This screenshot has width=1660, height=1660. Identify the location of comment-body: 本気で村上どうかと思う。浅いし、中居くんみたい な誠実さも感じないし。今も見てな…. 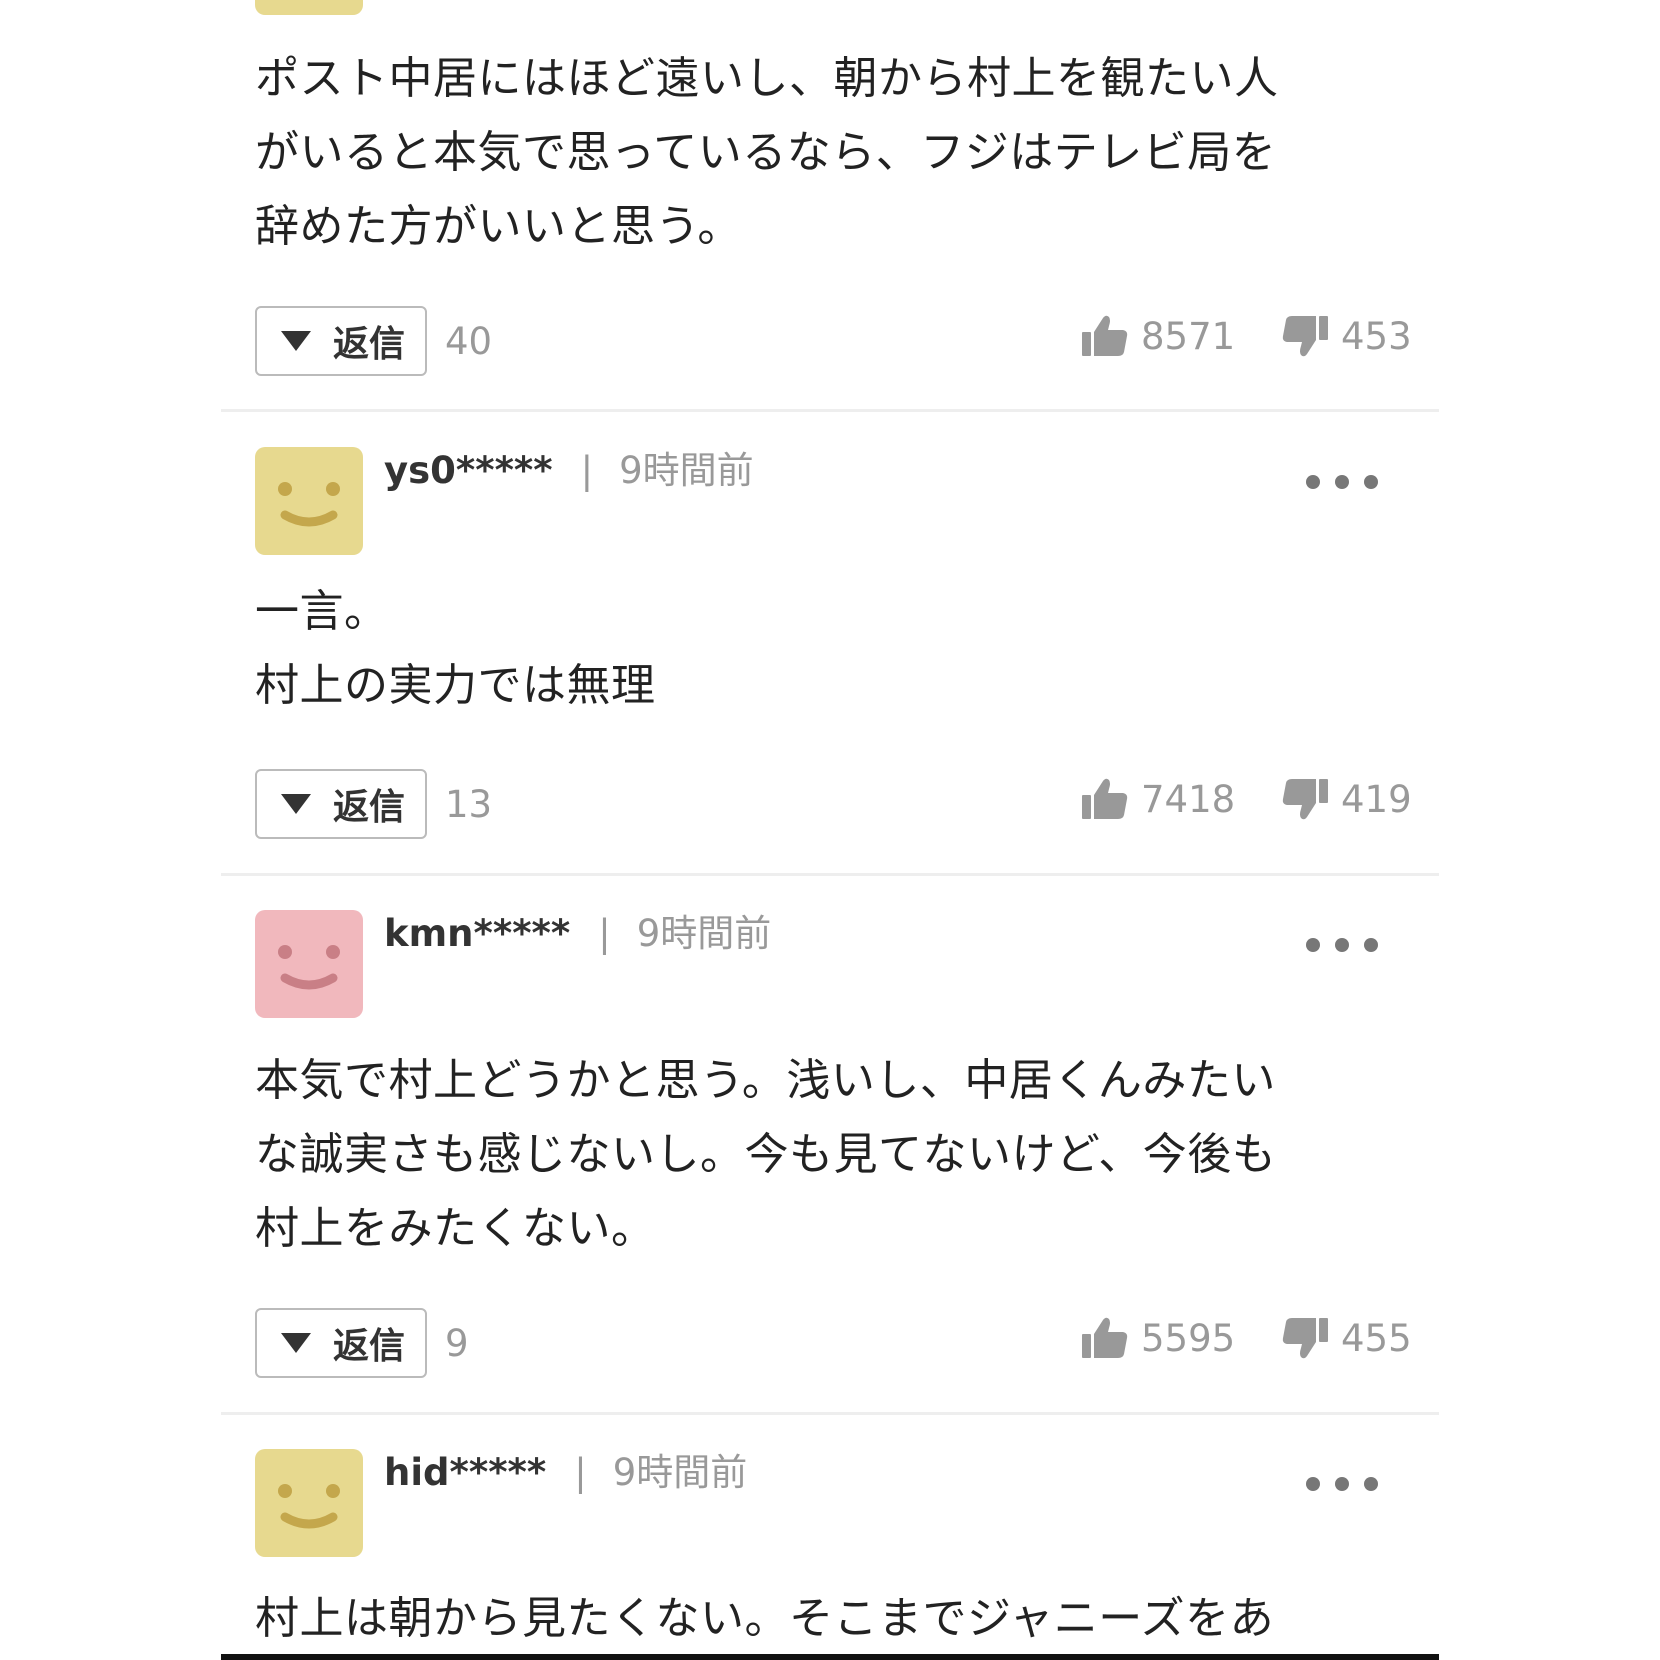
(766, 1154).